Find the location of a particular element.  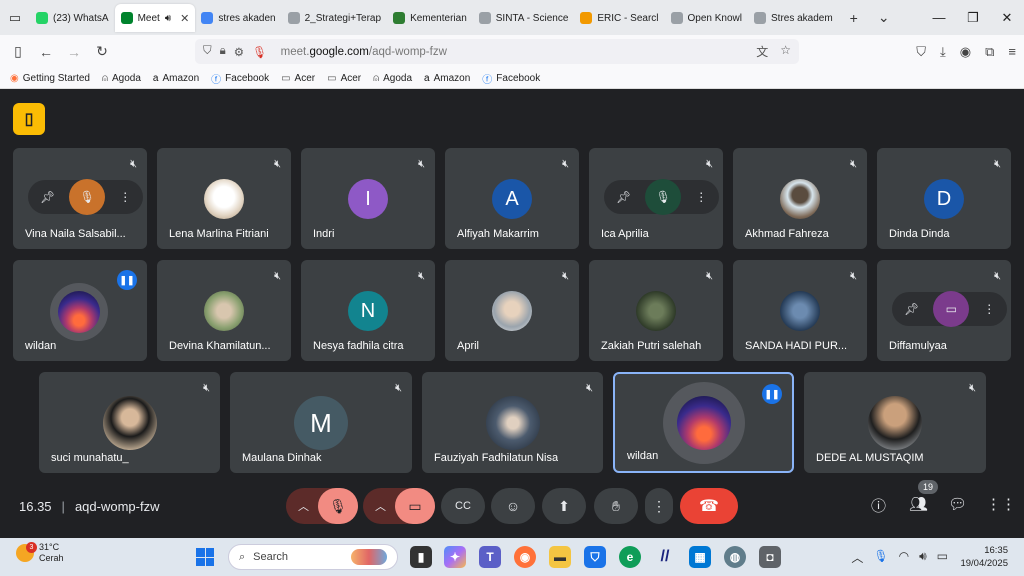

close-tab-icon: ✕ is located at coordinates (184, 18).